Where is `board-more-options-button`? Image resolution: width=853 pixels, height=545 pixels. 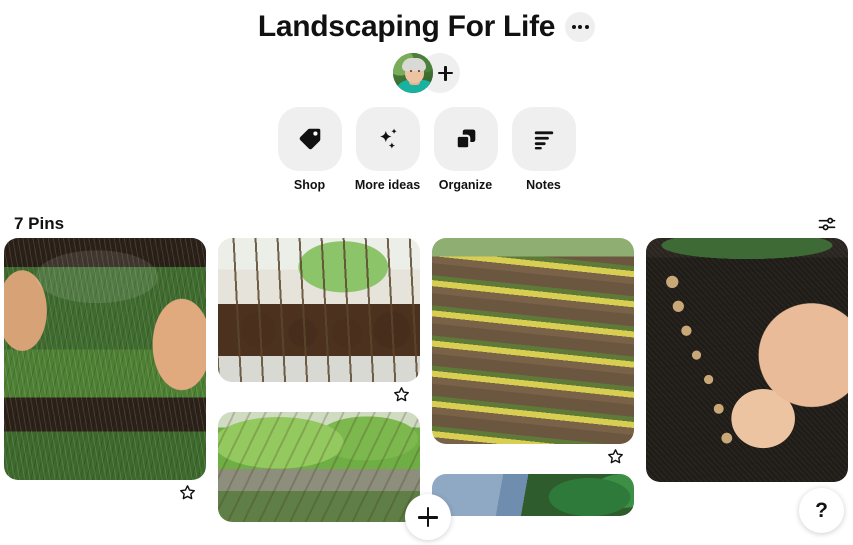 board-more-options-button is located at coordinates (580, 27).